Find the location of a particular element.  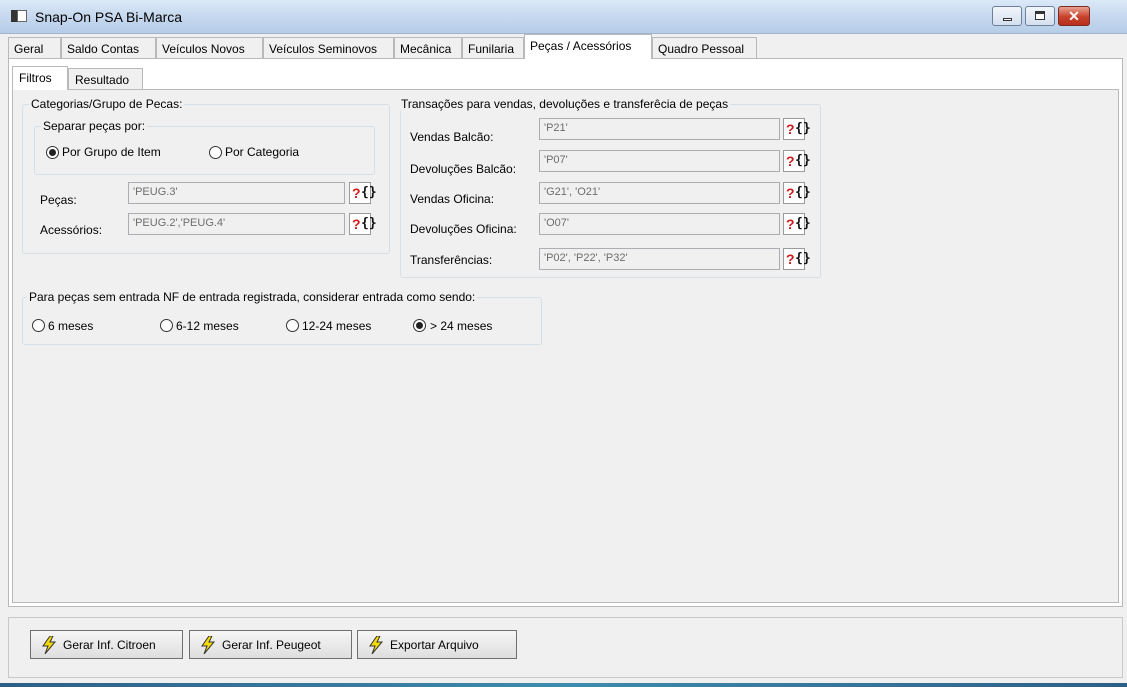

transferencias-lookup-button: ?{} is located at coordinates (797, 259).